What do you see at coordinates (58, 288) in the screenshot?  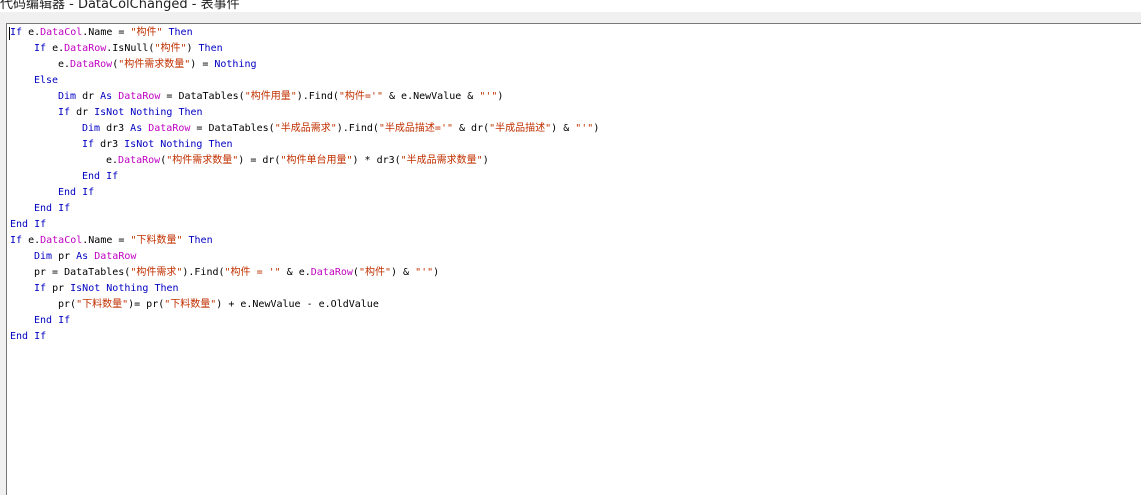 I see `code-token: pr` at bounding box center [58, 288].